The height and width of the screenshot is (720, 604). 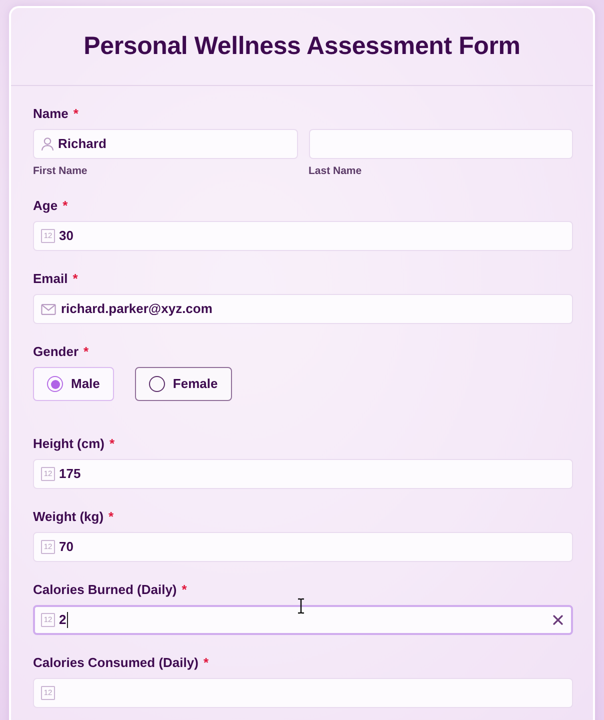 What do you see at coordinates (302, 46) in the screenshot?
I see `form-title: Personal Wellness Assessment Form` at bounding box center [302, 46].